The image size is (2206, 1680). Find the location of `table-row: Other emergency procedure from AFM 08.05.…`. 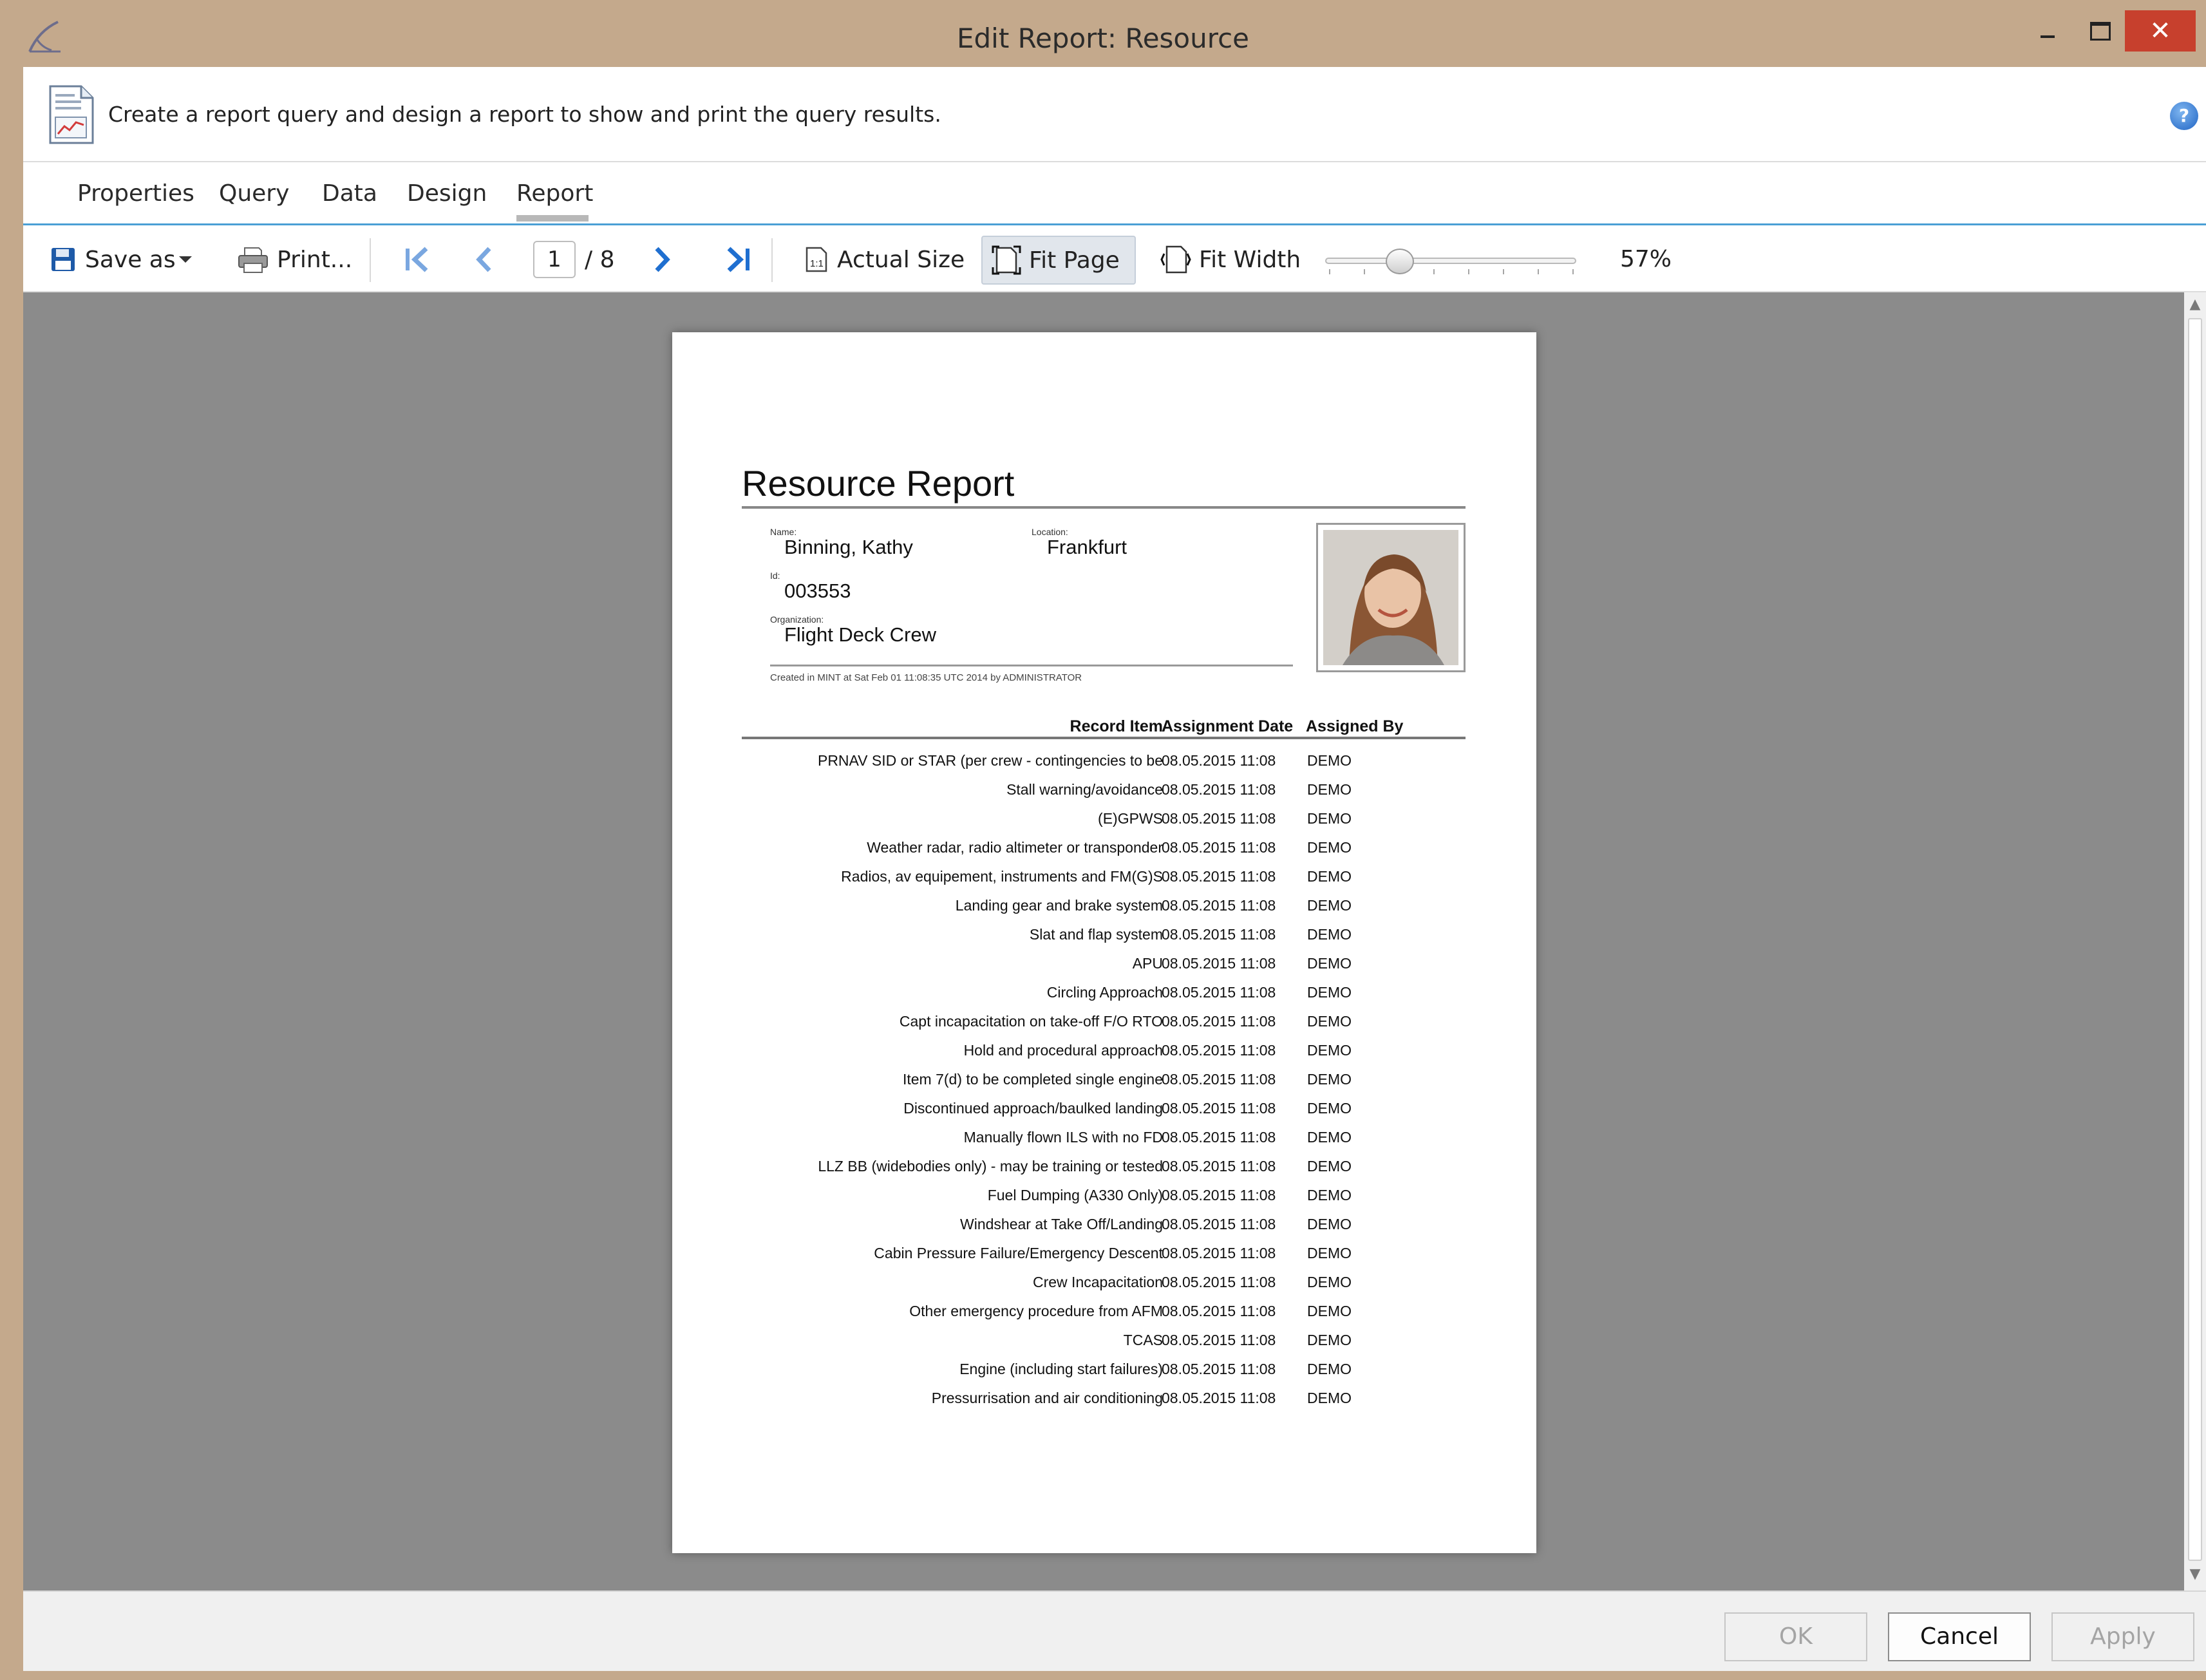

table-row: Other emergency procedure from AFM 08.05.… is located at coordinates (1104, 1317).